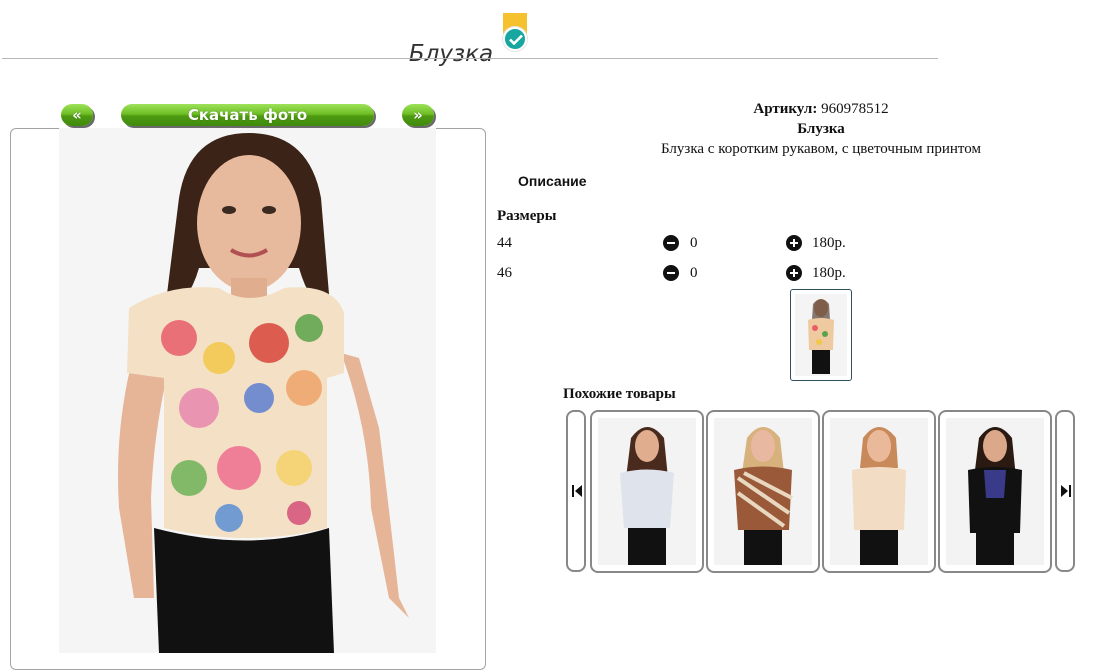  What do you see at coordinates (504, 273) in the screenshot?
I see `size-value: 46` at bounding box center [504, 273].